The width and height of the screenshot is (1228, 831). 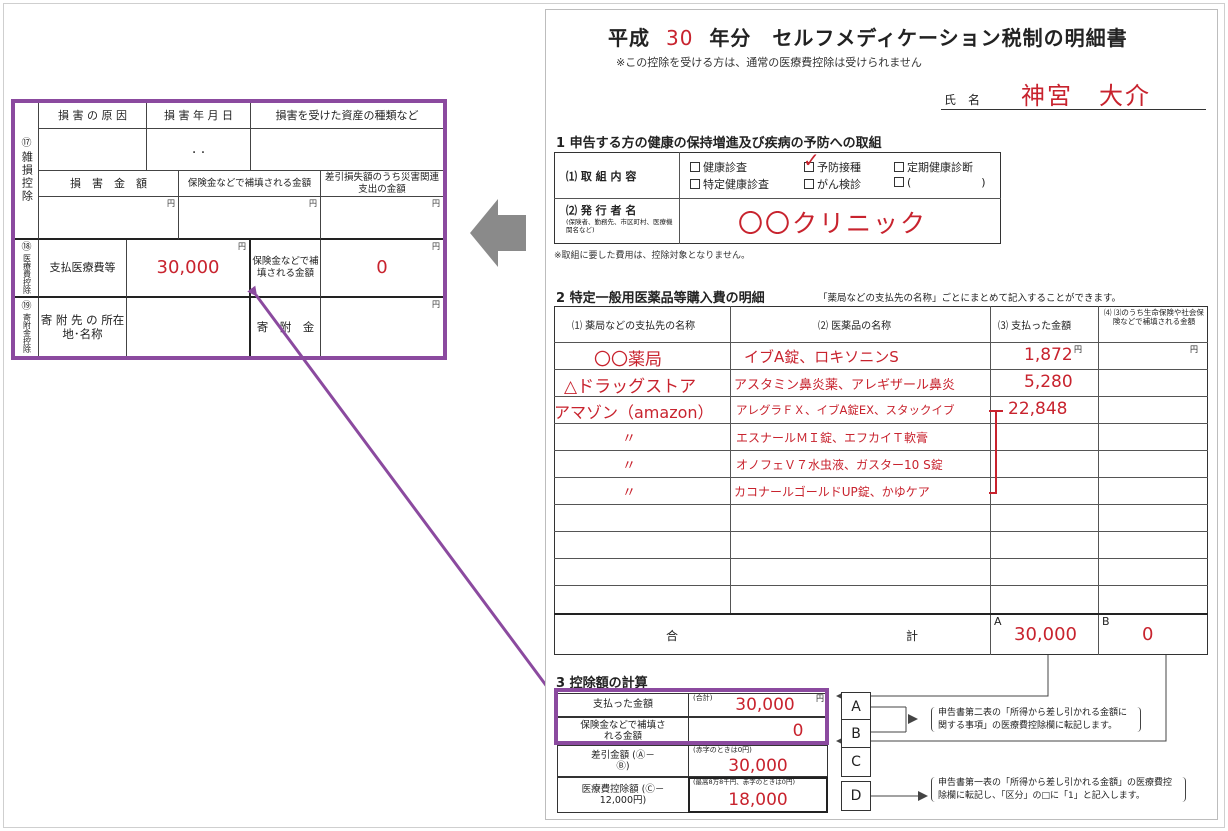 I want to click on calc-diff-label: 差引金額 (Ⓐ－Ⓑ), so click(x=623, y=761).